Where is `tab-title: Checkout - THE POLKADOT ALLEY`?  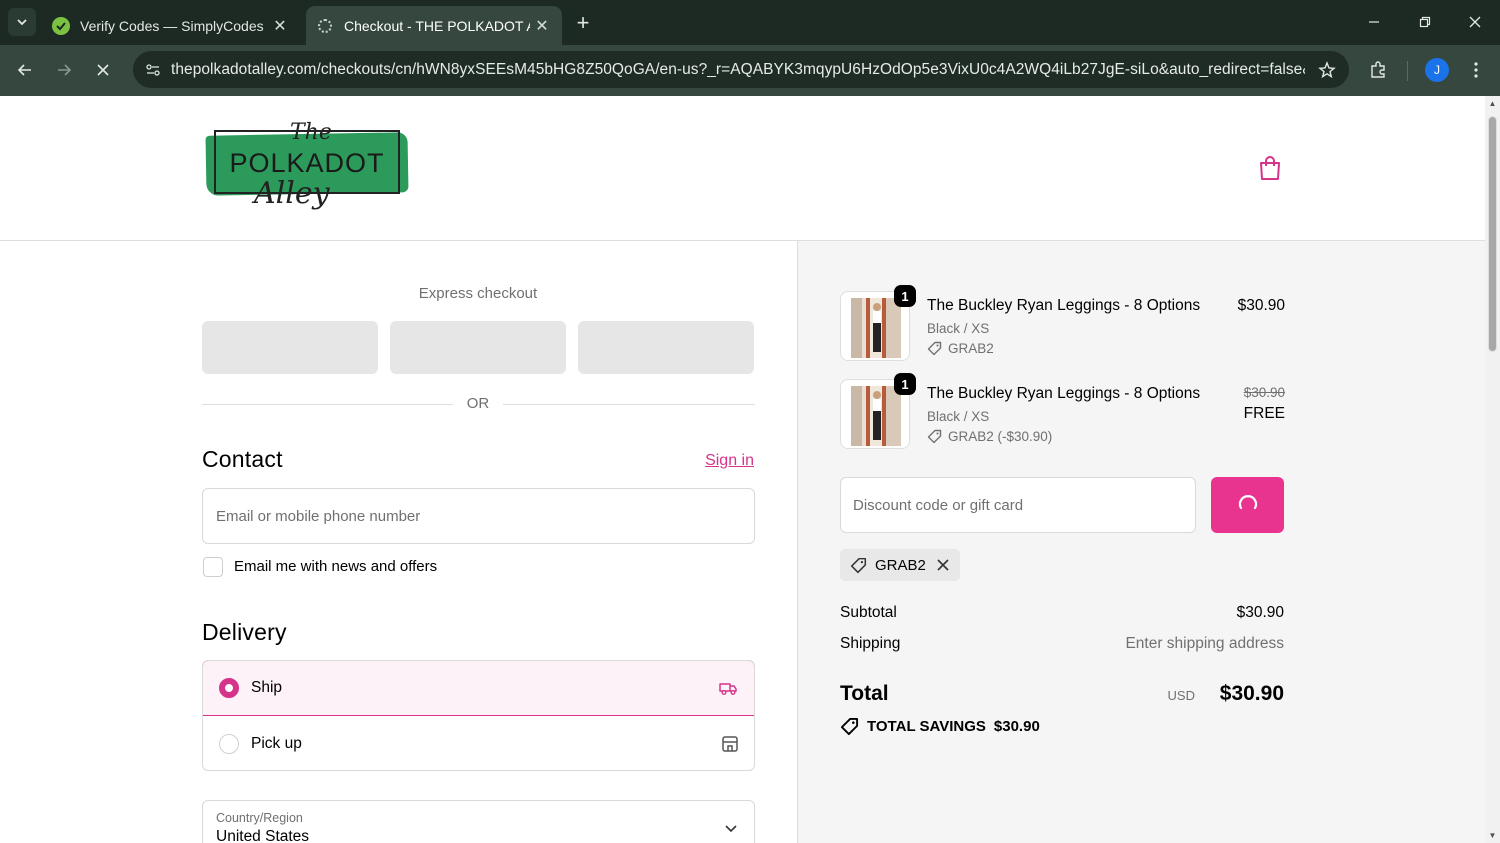
tab-title: Checkout - THE POLKADOT ALLEY is located at coordinates (437, 25).